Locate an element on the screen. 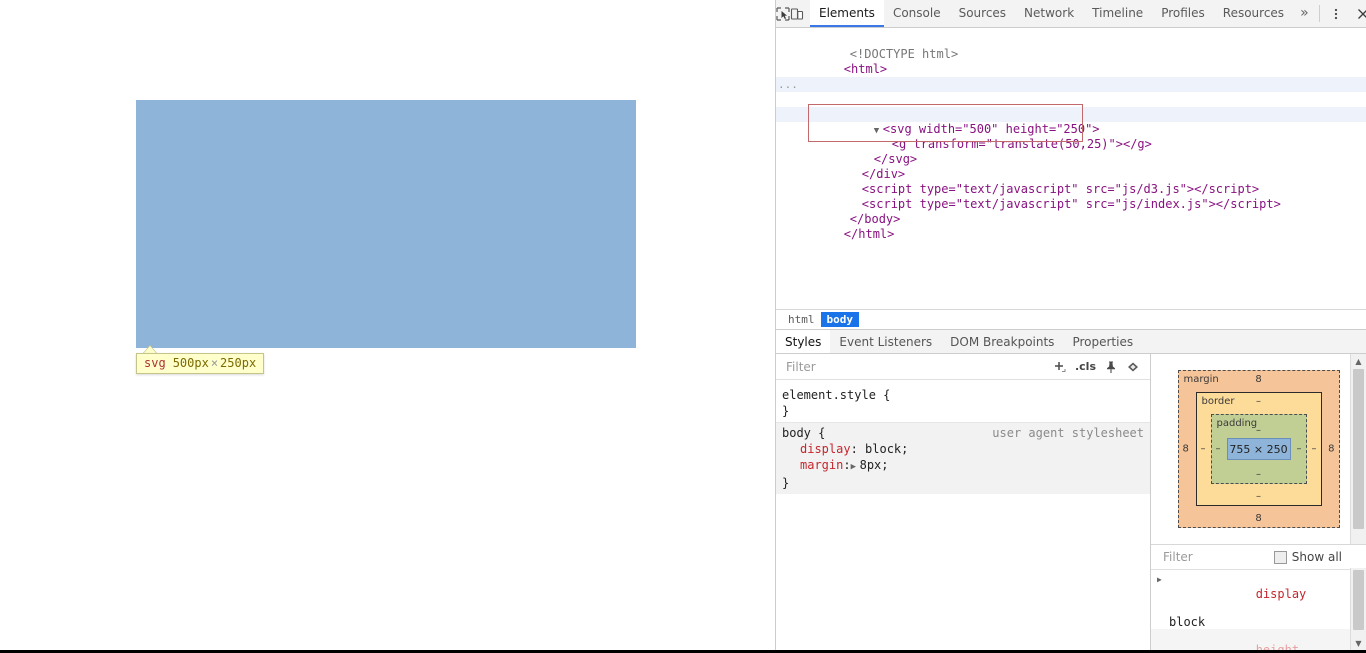  pin-icon is located at coordinates (1111, 367).